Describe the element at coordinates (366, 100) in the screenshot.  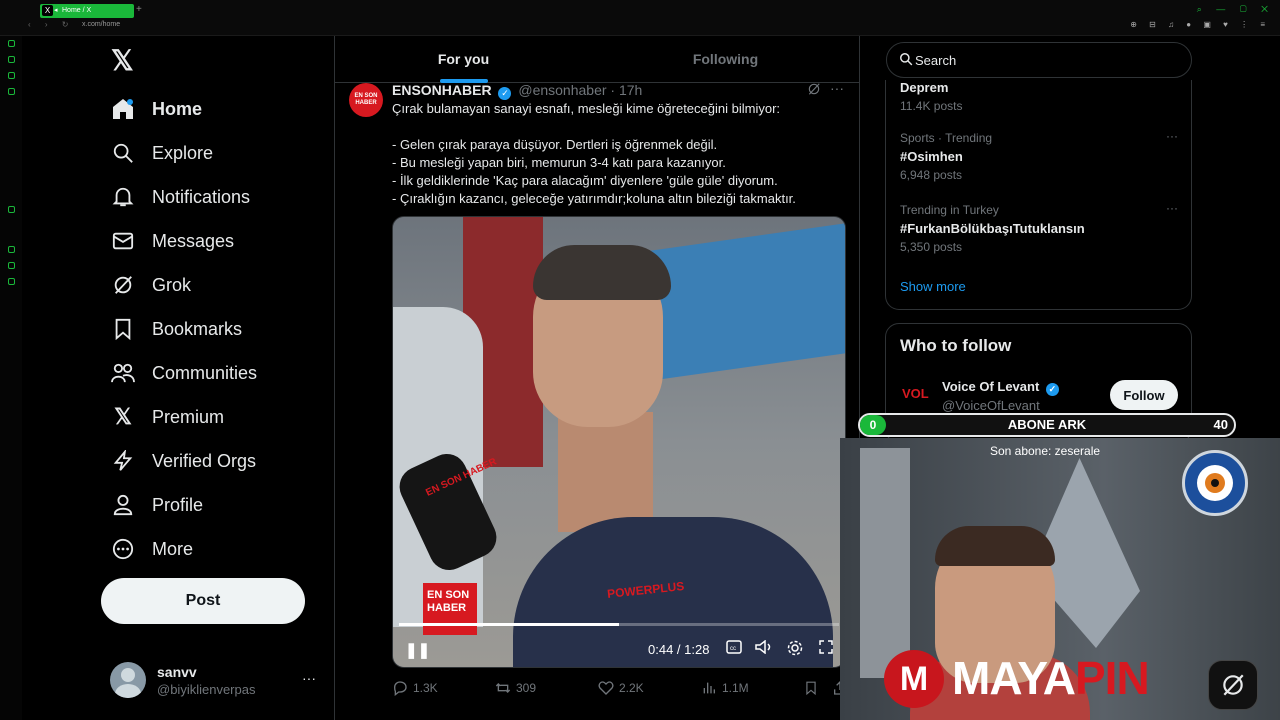
I see `tweet-avatar: EN SON HABER` at that location.